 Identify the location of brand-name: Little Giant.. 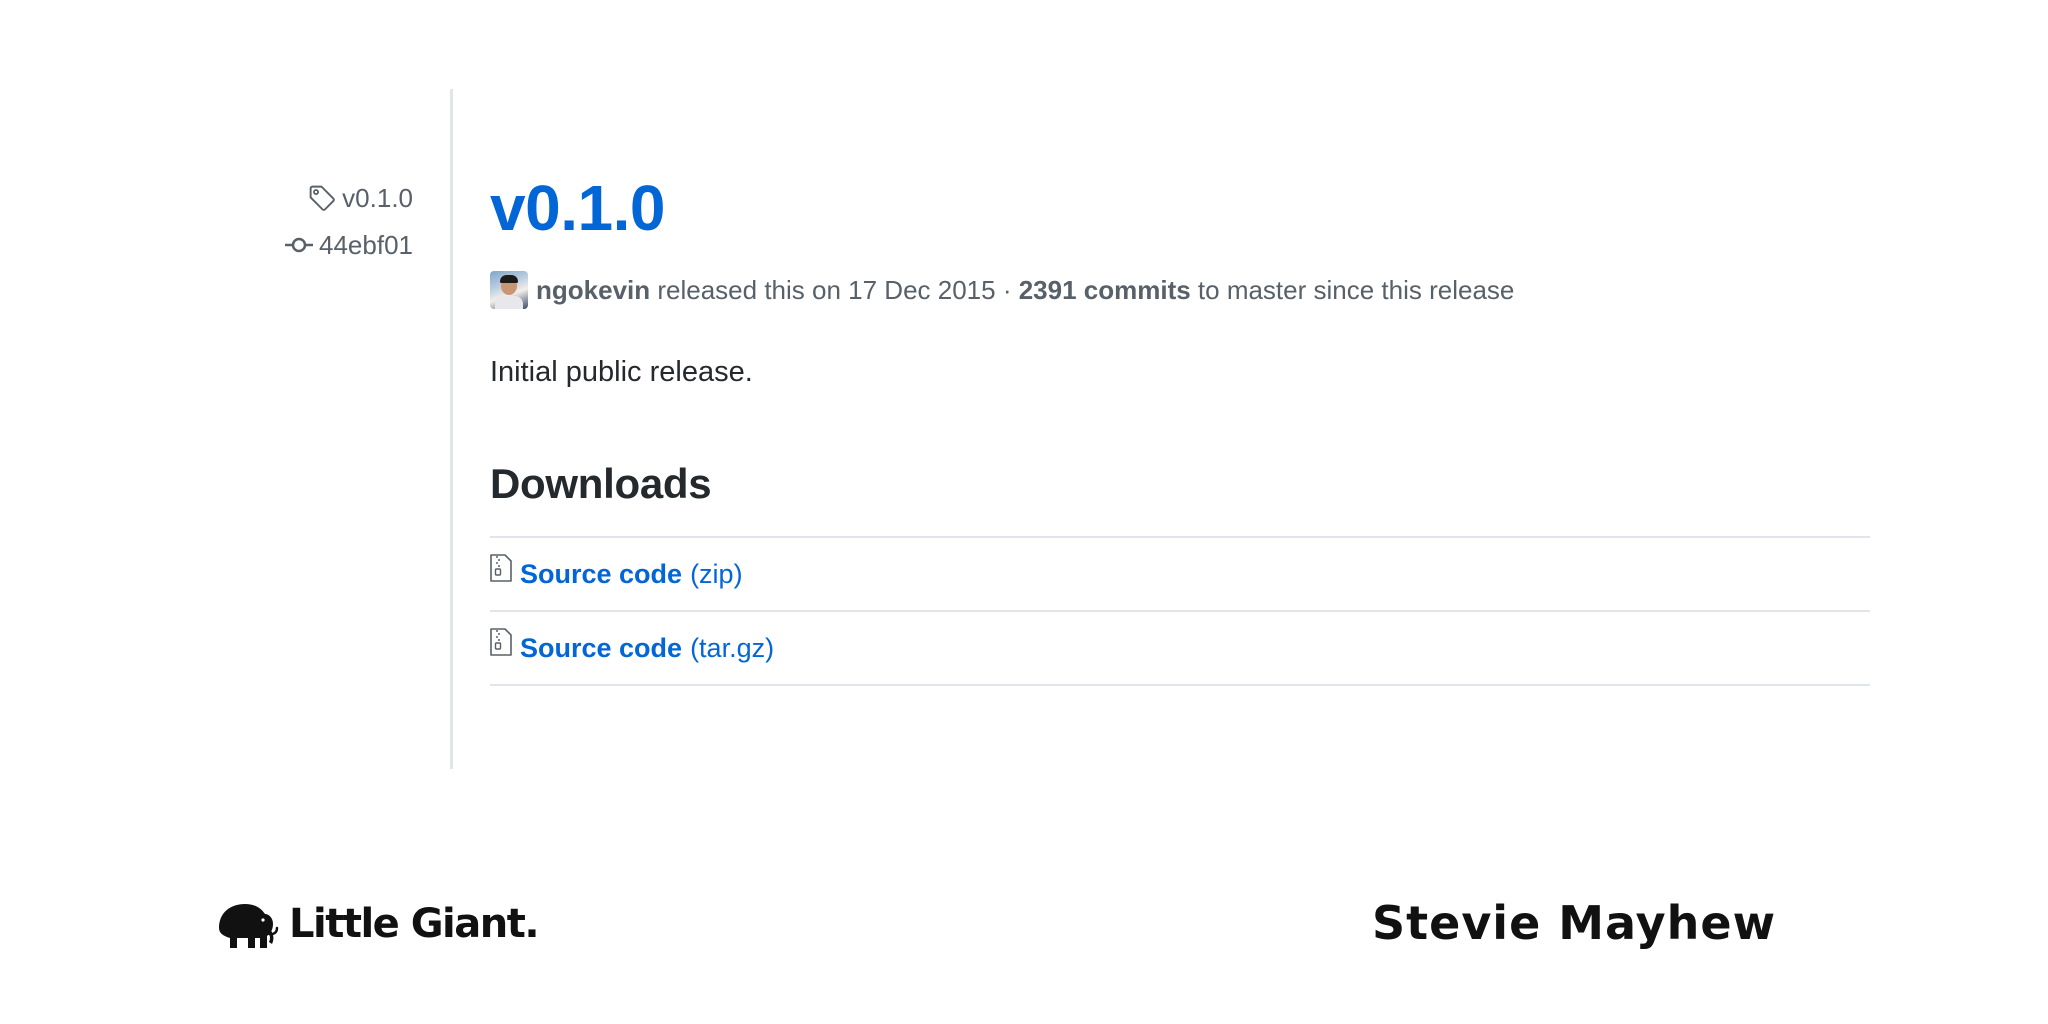
(414, 924).